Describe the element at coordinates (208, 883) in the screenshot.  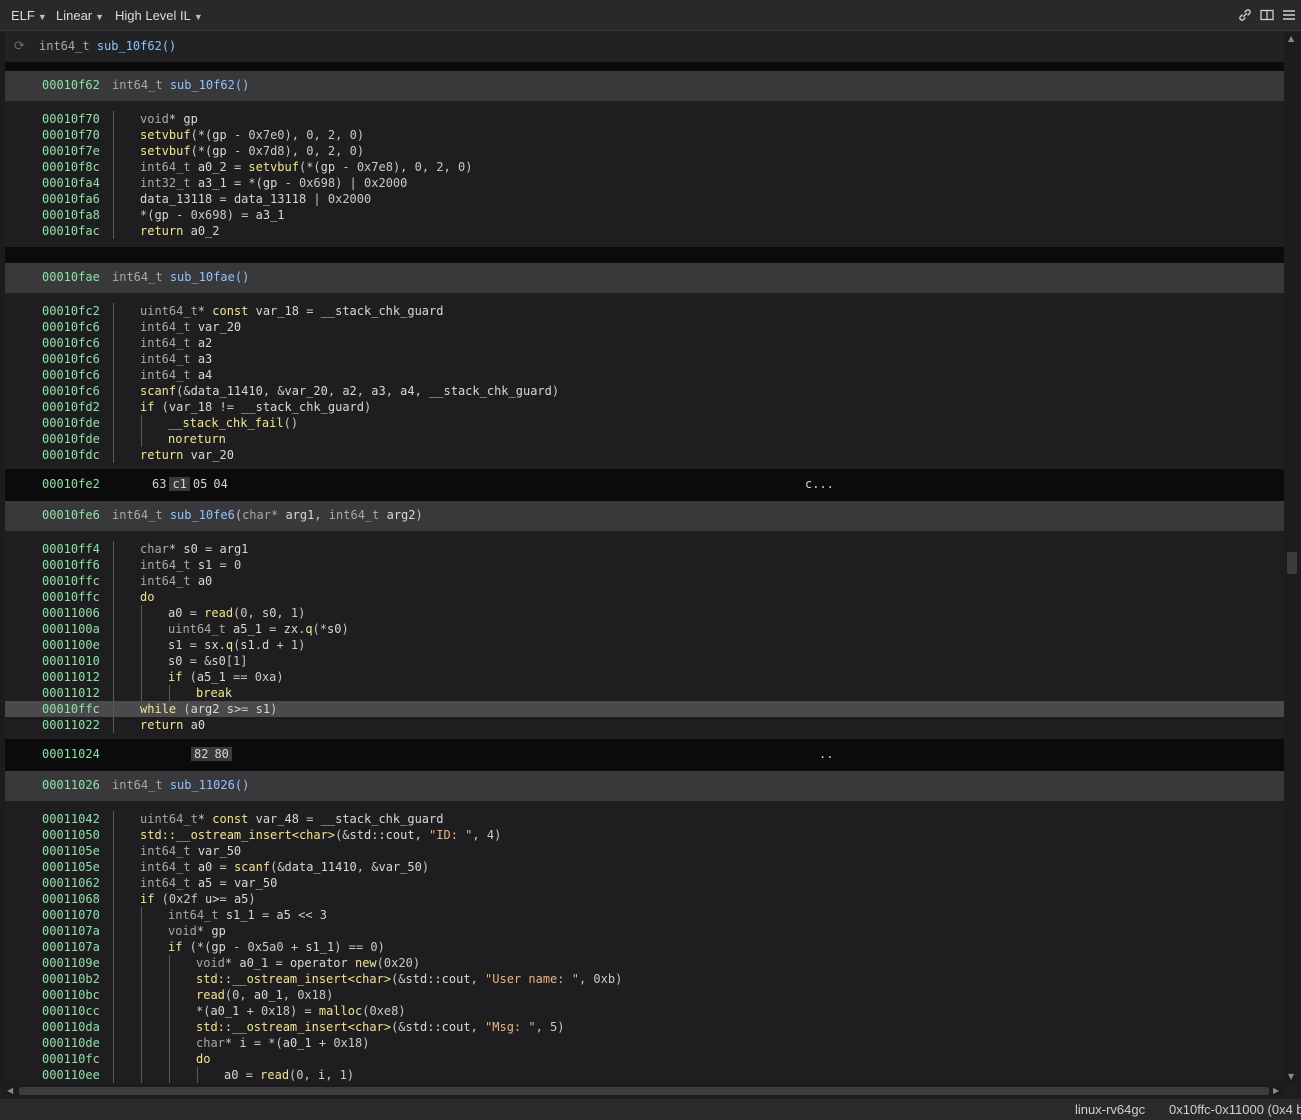
I see `line-code: int64_t a5 = var_50` at that location.